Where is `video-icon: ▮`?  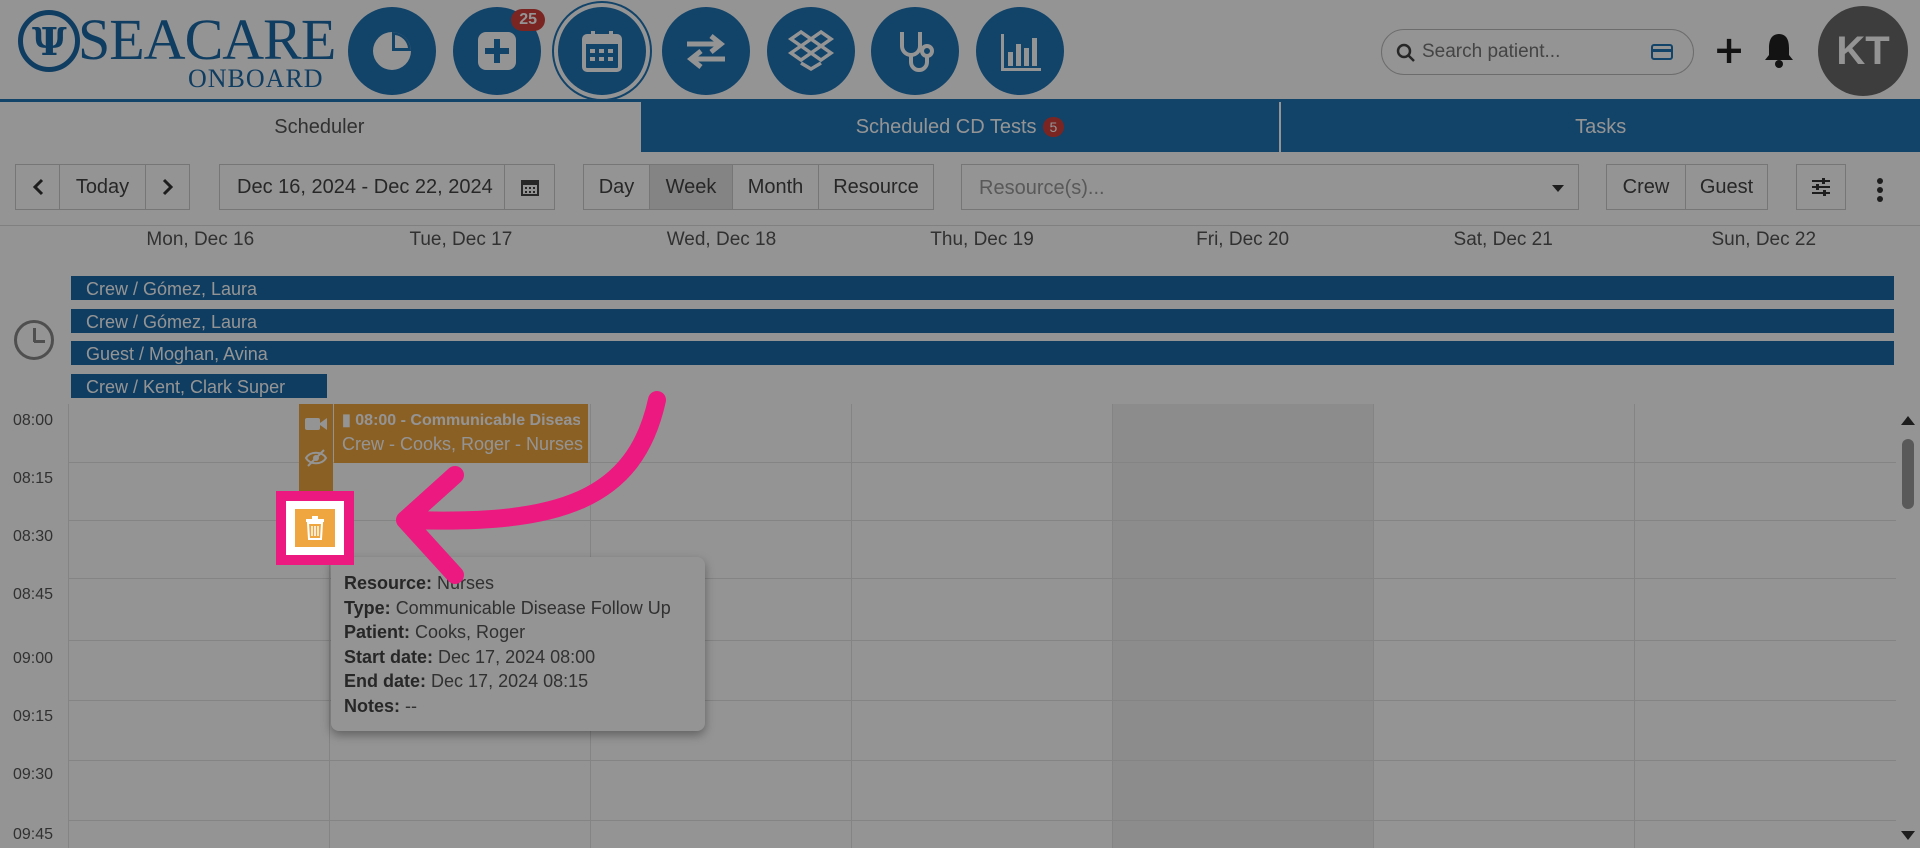
video-icon: ▮ is located at coordinates (346, 420).